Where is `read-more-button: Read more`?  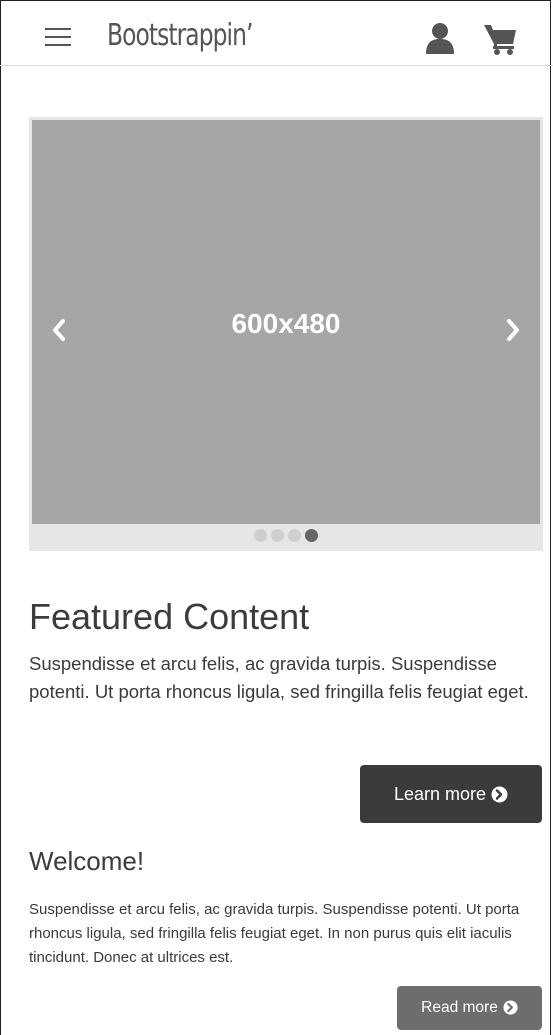 read-more-button: Read more is located at coordinates (469, 1008).